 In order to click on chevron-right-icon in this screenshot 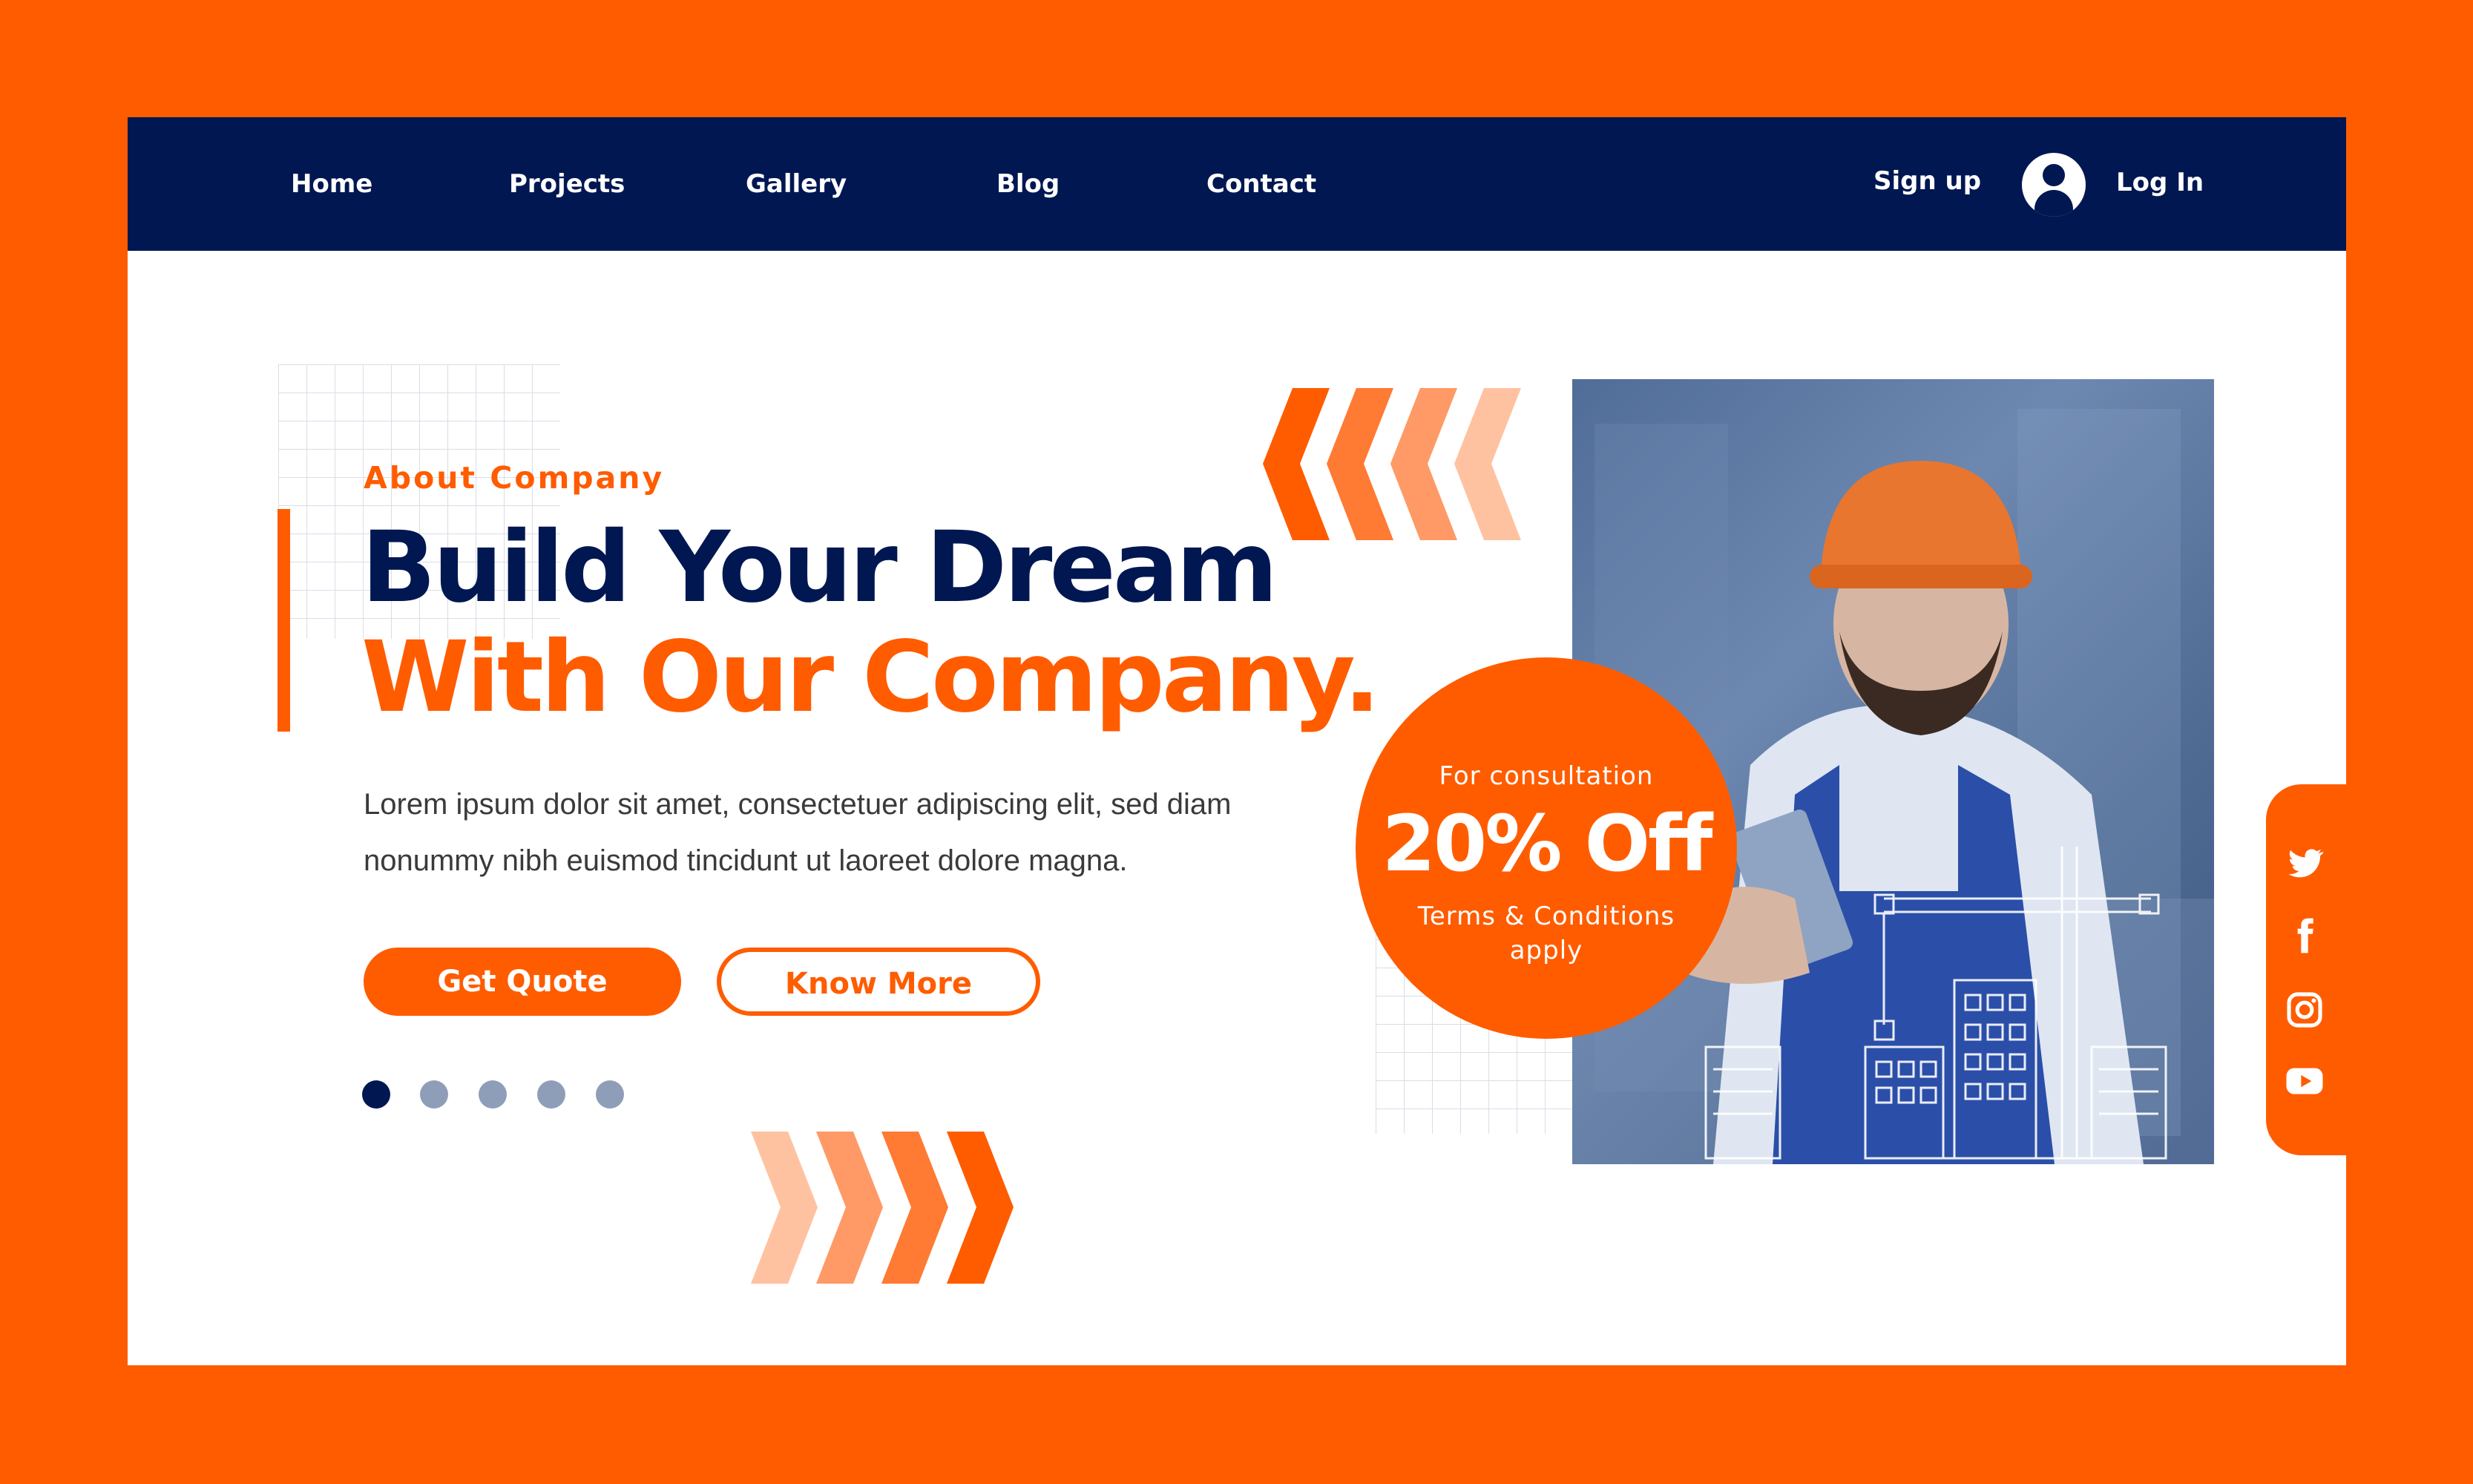, I will do `click(883, 1208)`.